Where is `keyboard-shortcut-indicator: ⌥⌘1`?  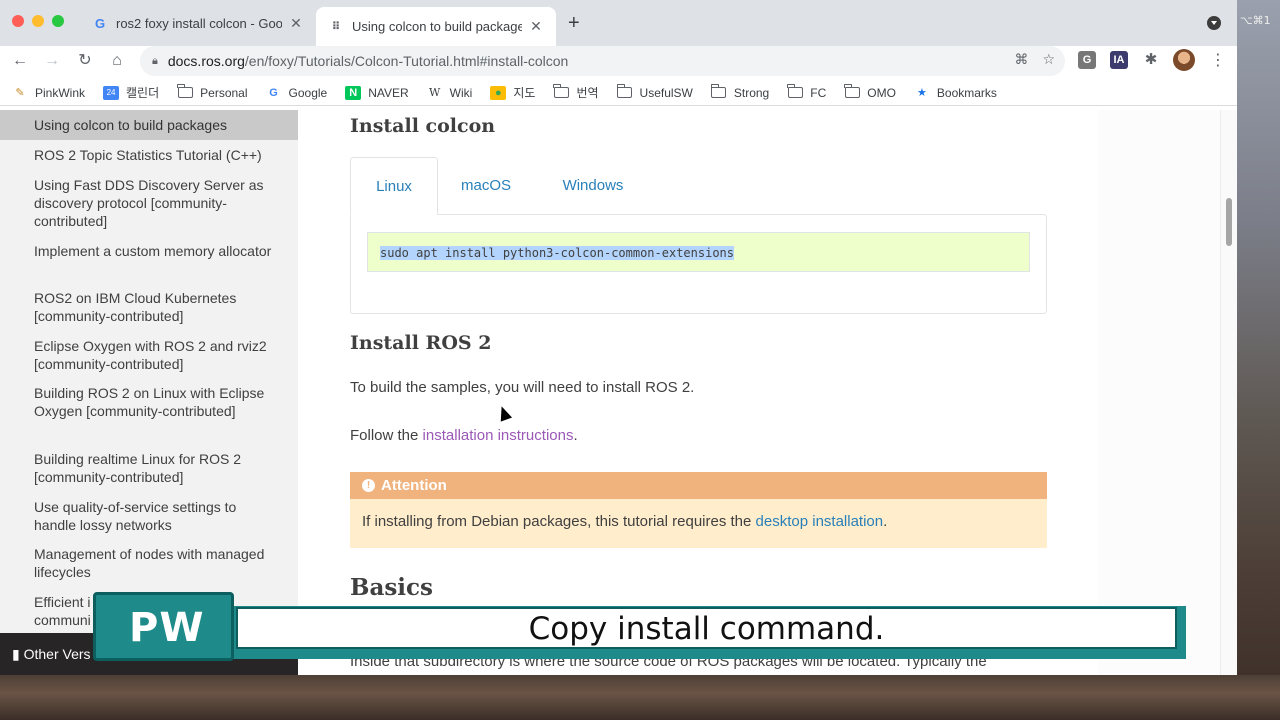
keyboard-shortcut-indicator: ⌥⌘1 is located at coordinates (1255, 20).